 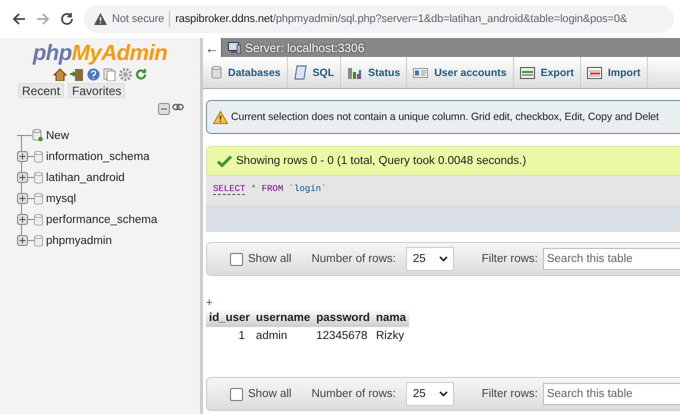 What do you see at coordinates (343, 336) in the screenshot?
I see `table-cell: 12345678` at bounding box center [343, 336].